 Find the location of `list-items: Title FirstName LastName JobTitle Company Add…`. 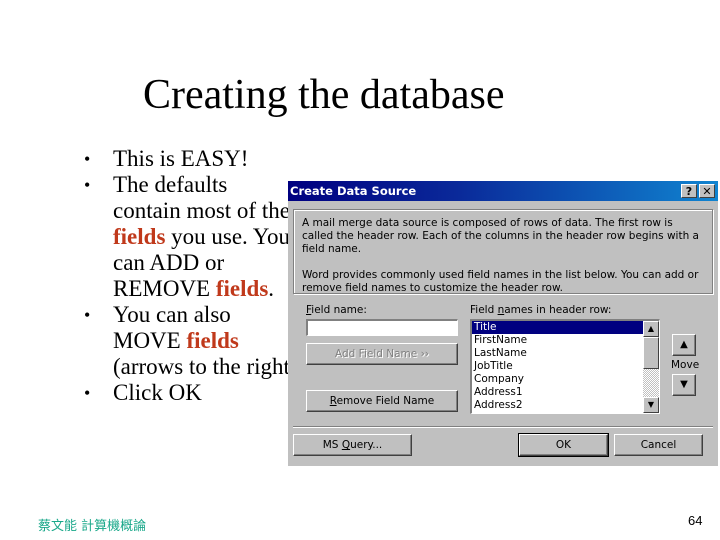

list-items: Title FirstName LastName JobTitle Company Add… is located at coordinates (557, 366).